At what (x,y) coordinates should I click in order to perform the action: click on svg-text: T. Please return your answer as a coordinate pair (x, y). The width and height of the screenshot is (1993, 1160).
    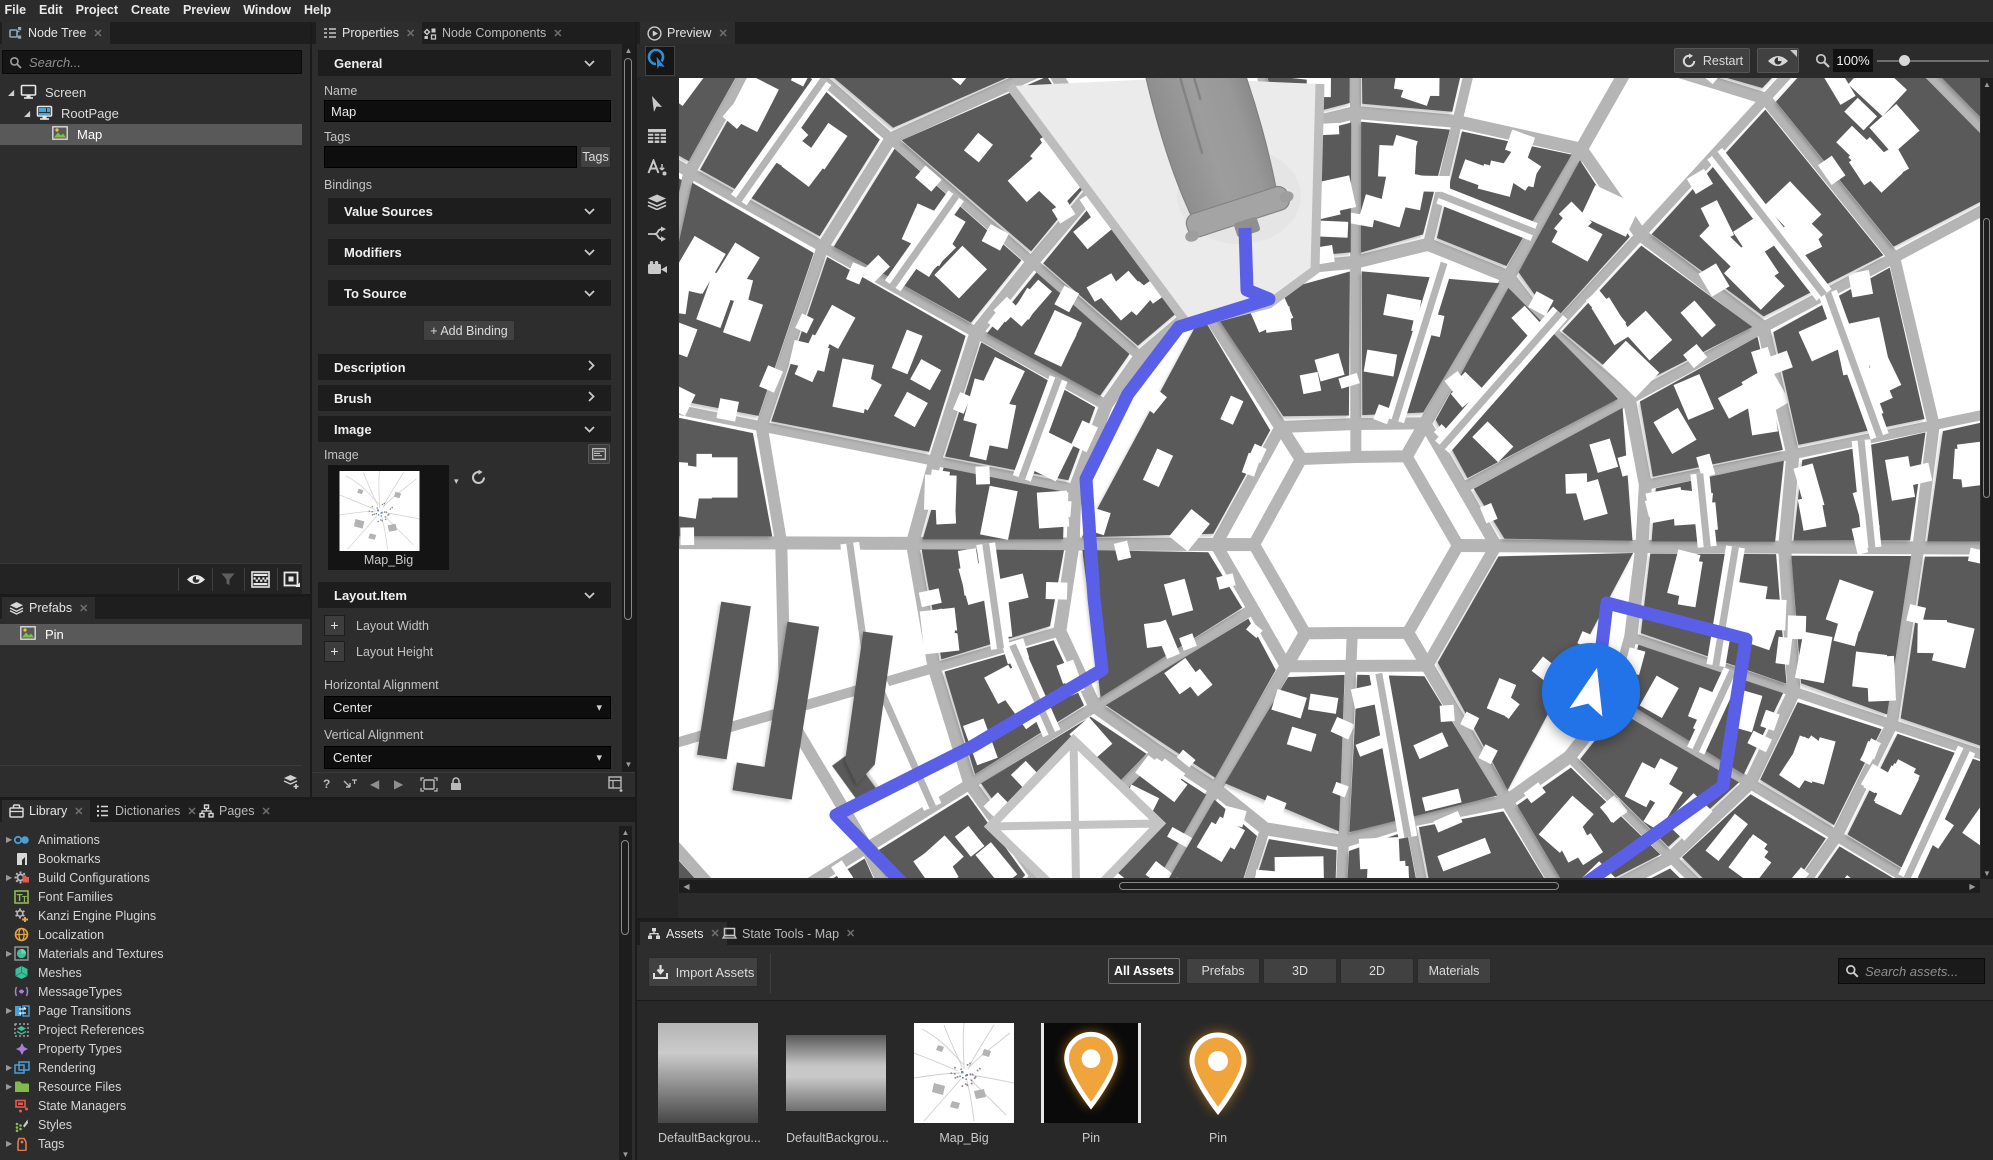
    Looking at the image, I should click on (24, 899).